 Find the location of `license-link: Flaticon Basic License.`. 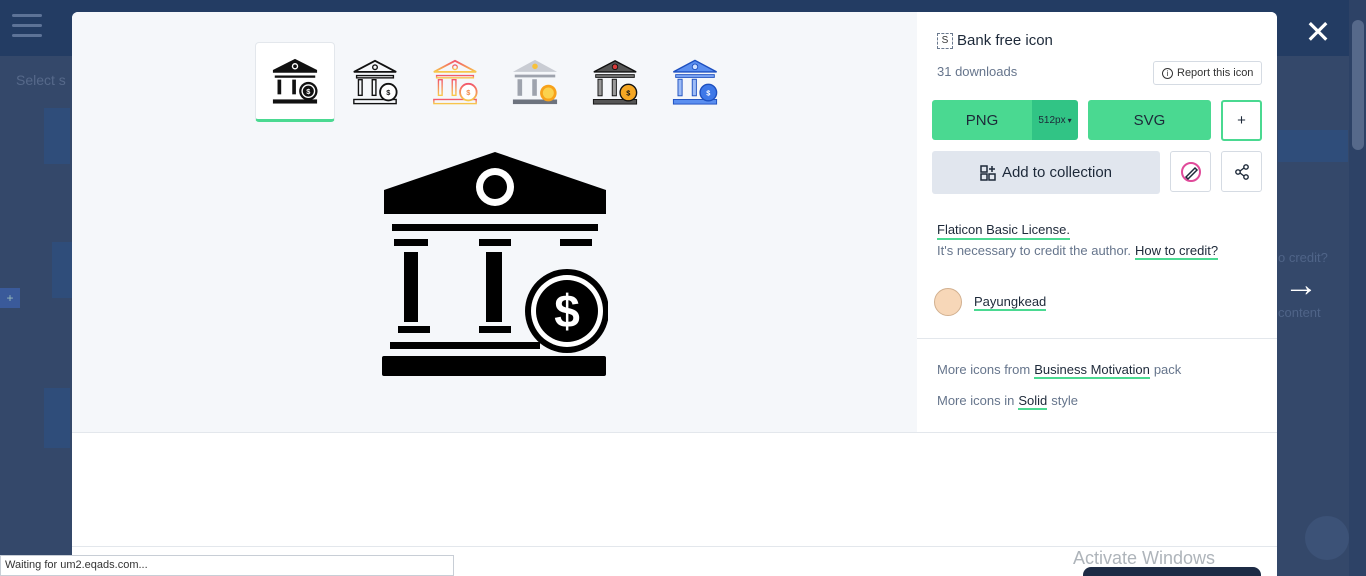

license-link: Flaticon Basic License. is located at coordinates (1003, 231).